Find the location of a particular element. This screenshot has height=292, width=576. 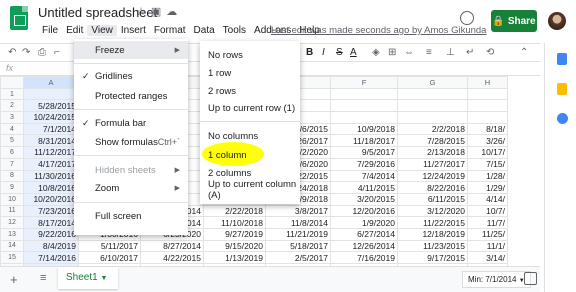

move-icon: ▣ is located at coordinates (158, 12).